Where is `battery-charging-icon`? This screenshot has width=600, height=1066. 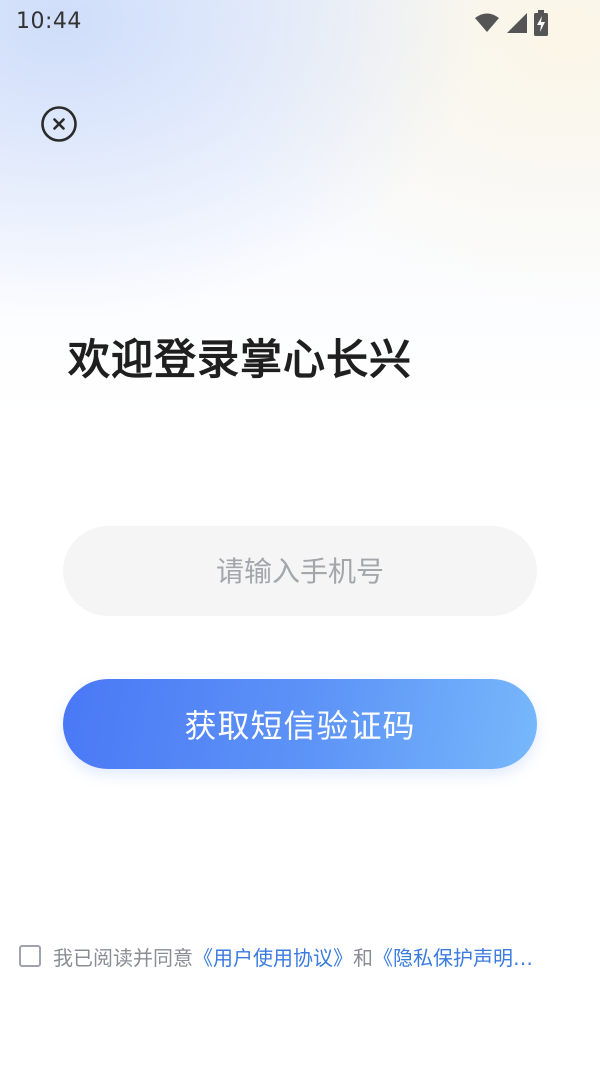
battery-charging-icon is located at coordinates (541, 25).